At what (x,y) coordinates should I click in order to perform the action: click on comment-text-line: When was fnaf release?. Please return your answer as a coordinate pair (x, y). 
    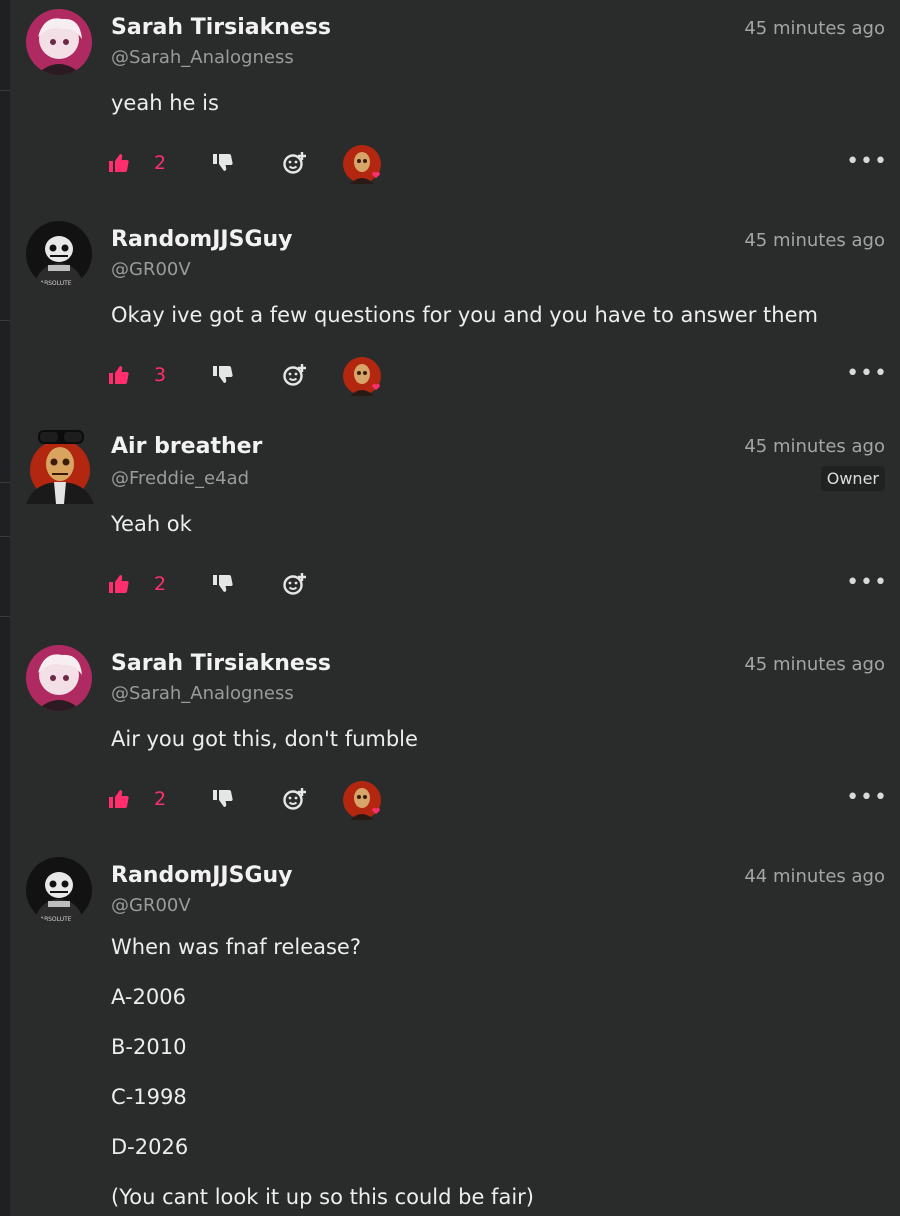
    Looking at the image, I should click on (236, 947).